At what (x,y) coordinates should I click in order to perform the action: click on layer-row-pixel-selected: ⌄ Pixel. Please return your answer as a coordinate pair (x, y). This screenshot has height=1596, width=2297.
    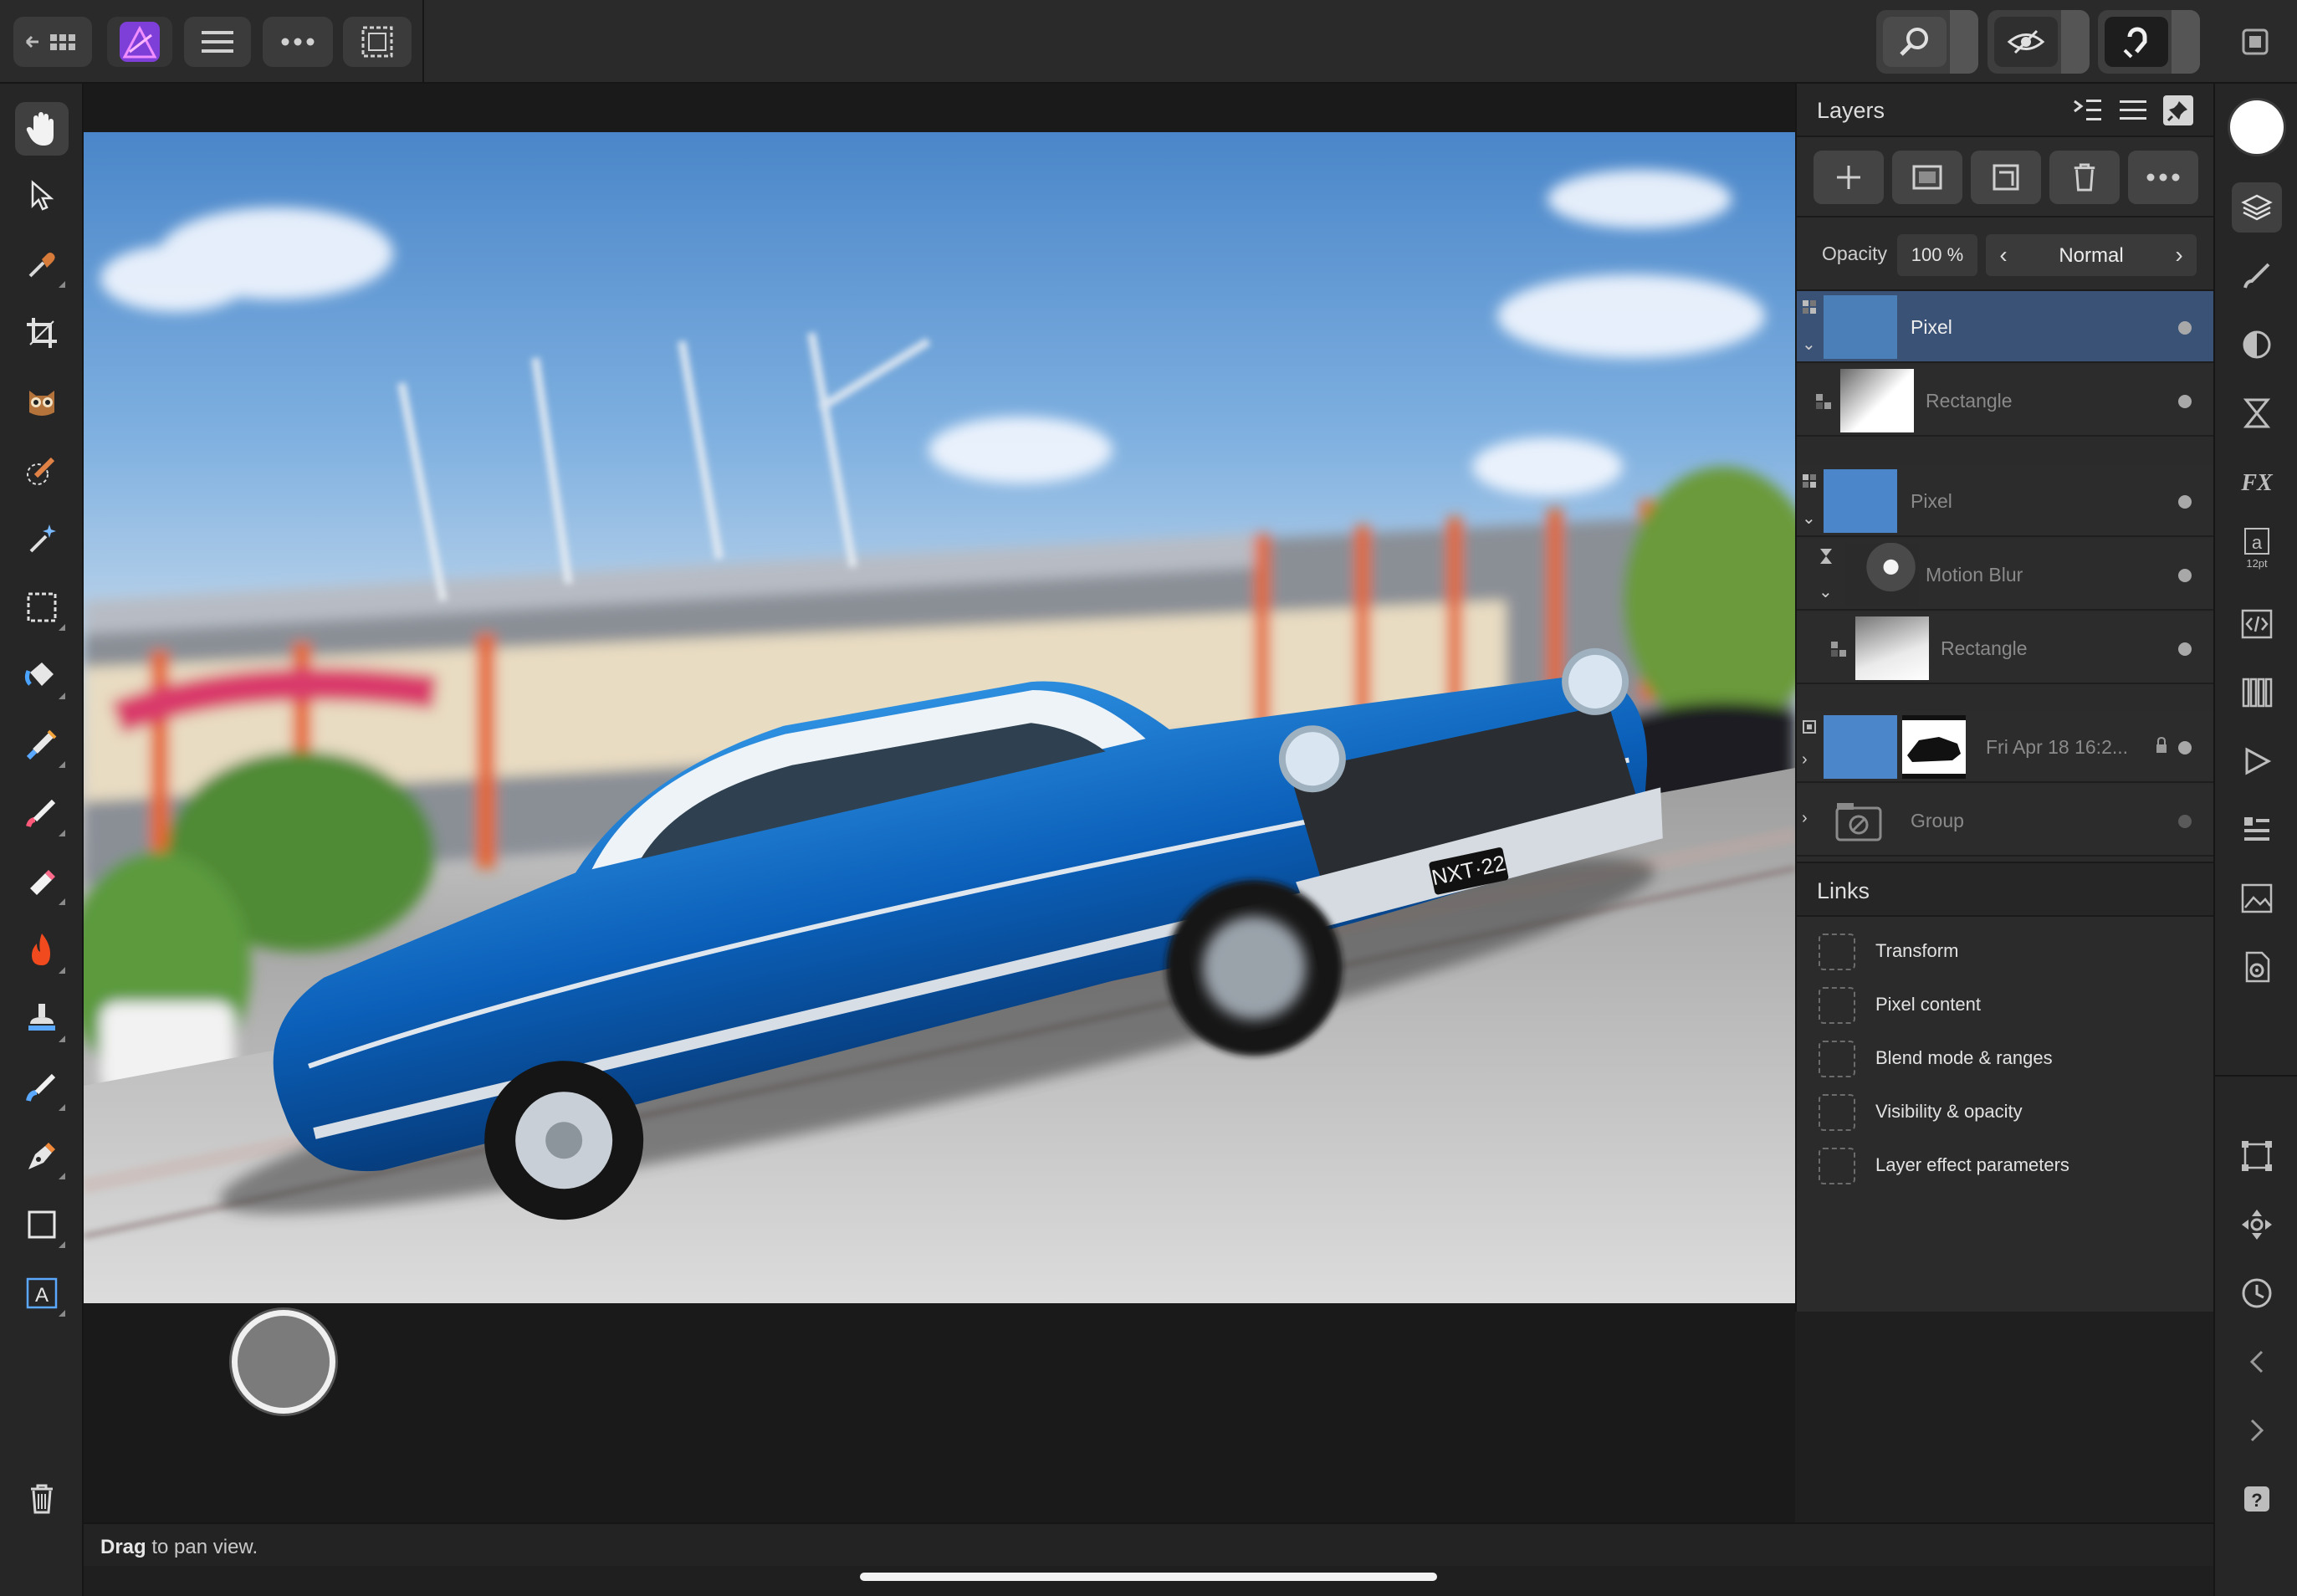
    Looking at the image, I should click on (2006, 327).